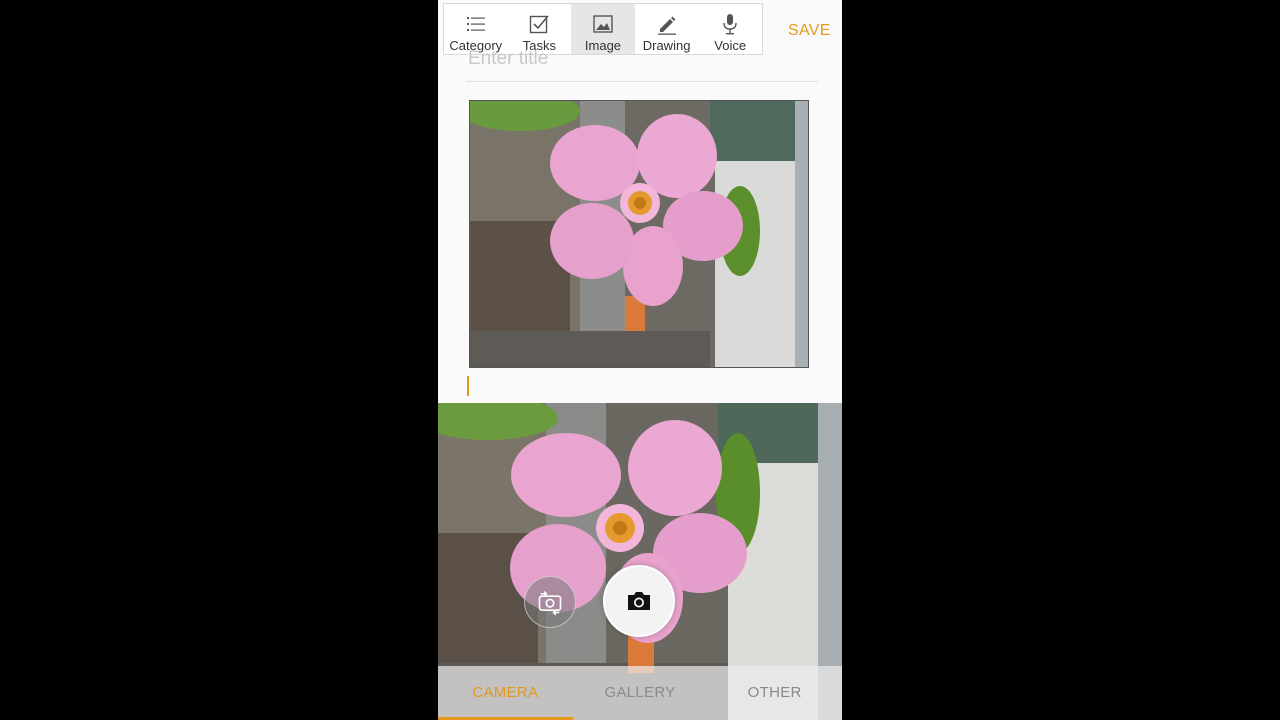  Describe the element at coordinates (642, 81) in the screenshot. I see `title-divider` at that location.